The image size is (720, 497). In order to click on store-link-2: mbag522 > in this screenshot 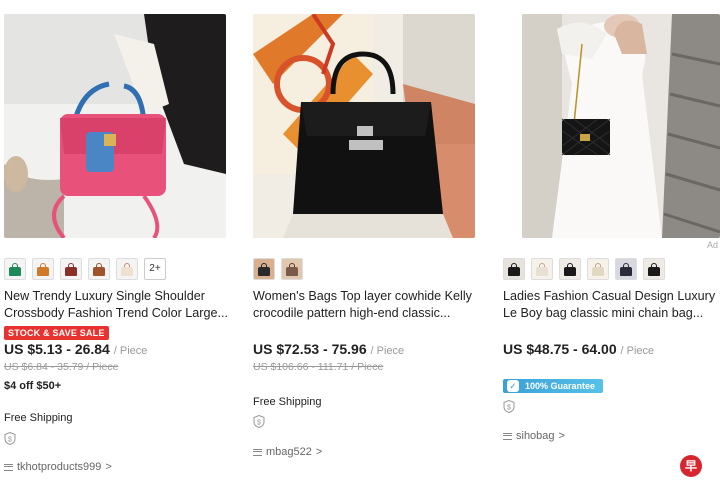, I will do `click(287, 452)`.